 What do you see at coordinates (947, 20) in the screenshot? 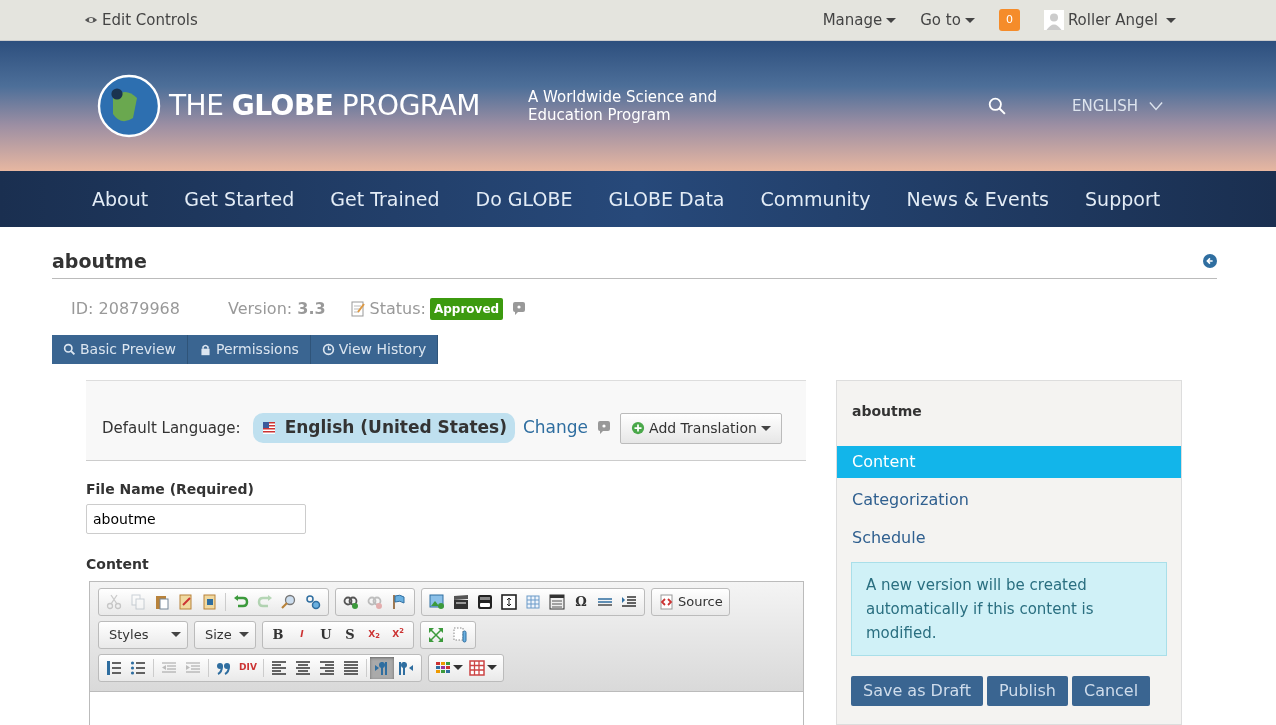
I see `menu-dropdown: Go to` at bounding box center [947, 20].